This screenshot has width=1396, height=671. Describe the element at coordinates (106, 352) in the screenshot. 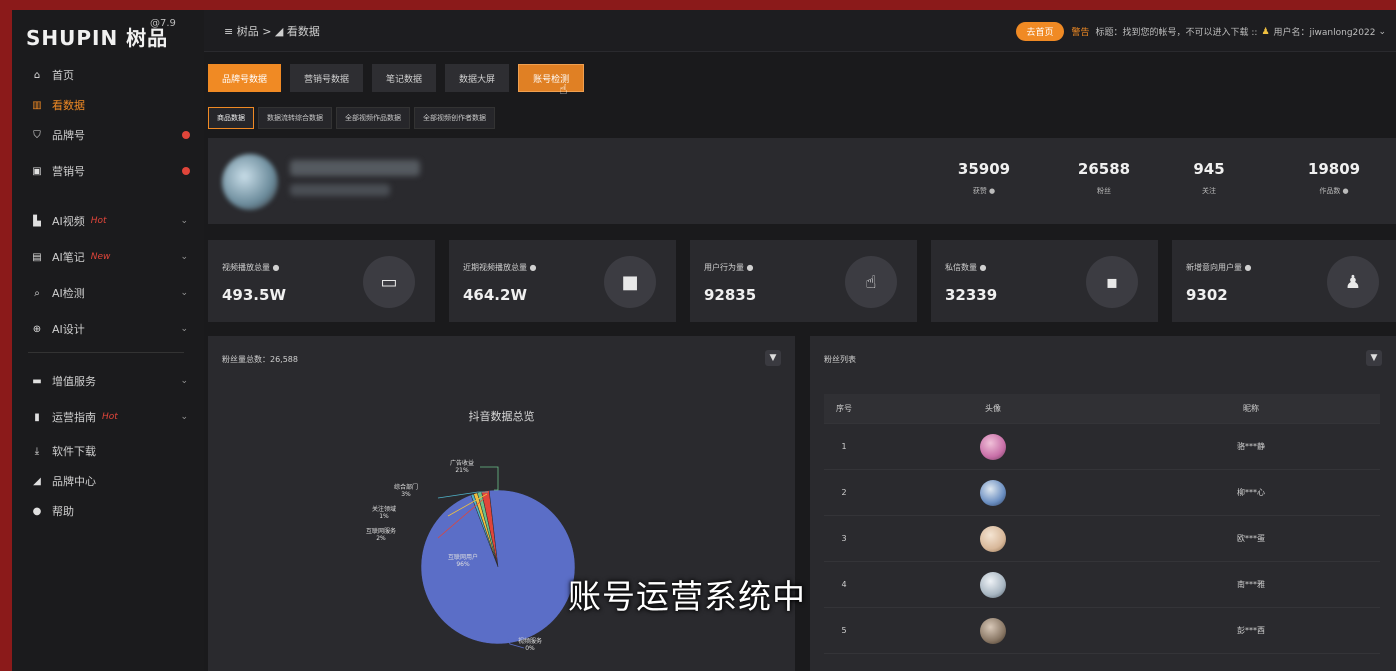

I see `sidebar-divider` at that location.